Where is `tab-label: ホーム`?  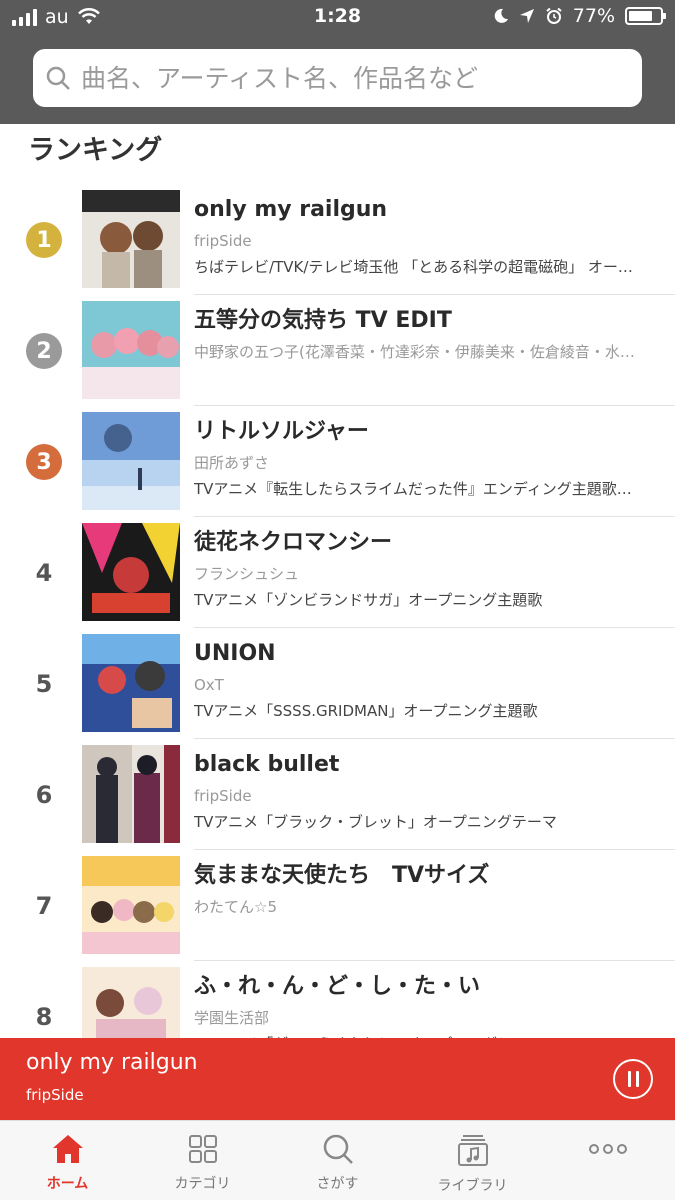 tab-label: ホーム is located at coordinates (67, 1184).